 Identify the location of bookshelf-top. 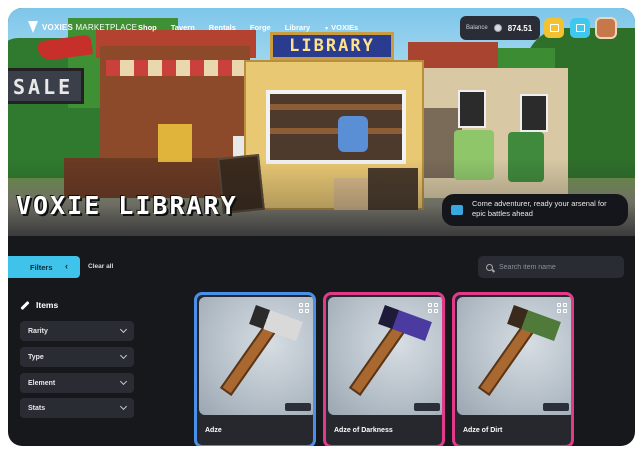
(336, 107).